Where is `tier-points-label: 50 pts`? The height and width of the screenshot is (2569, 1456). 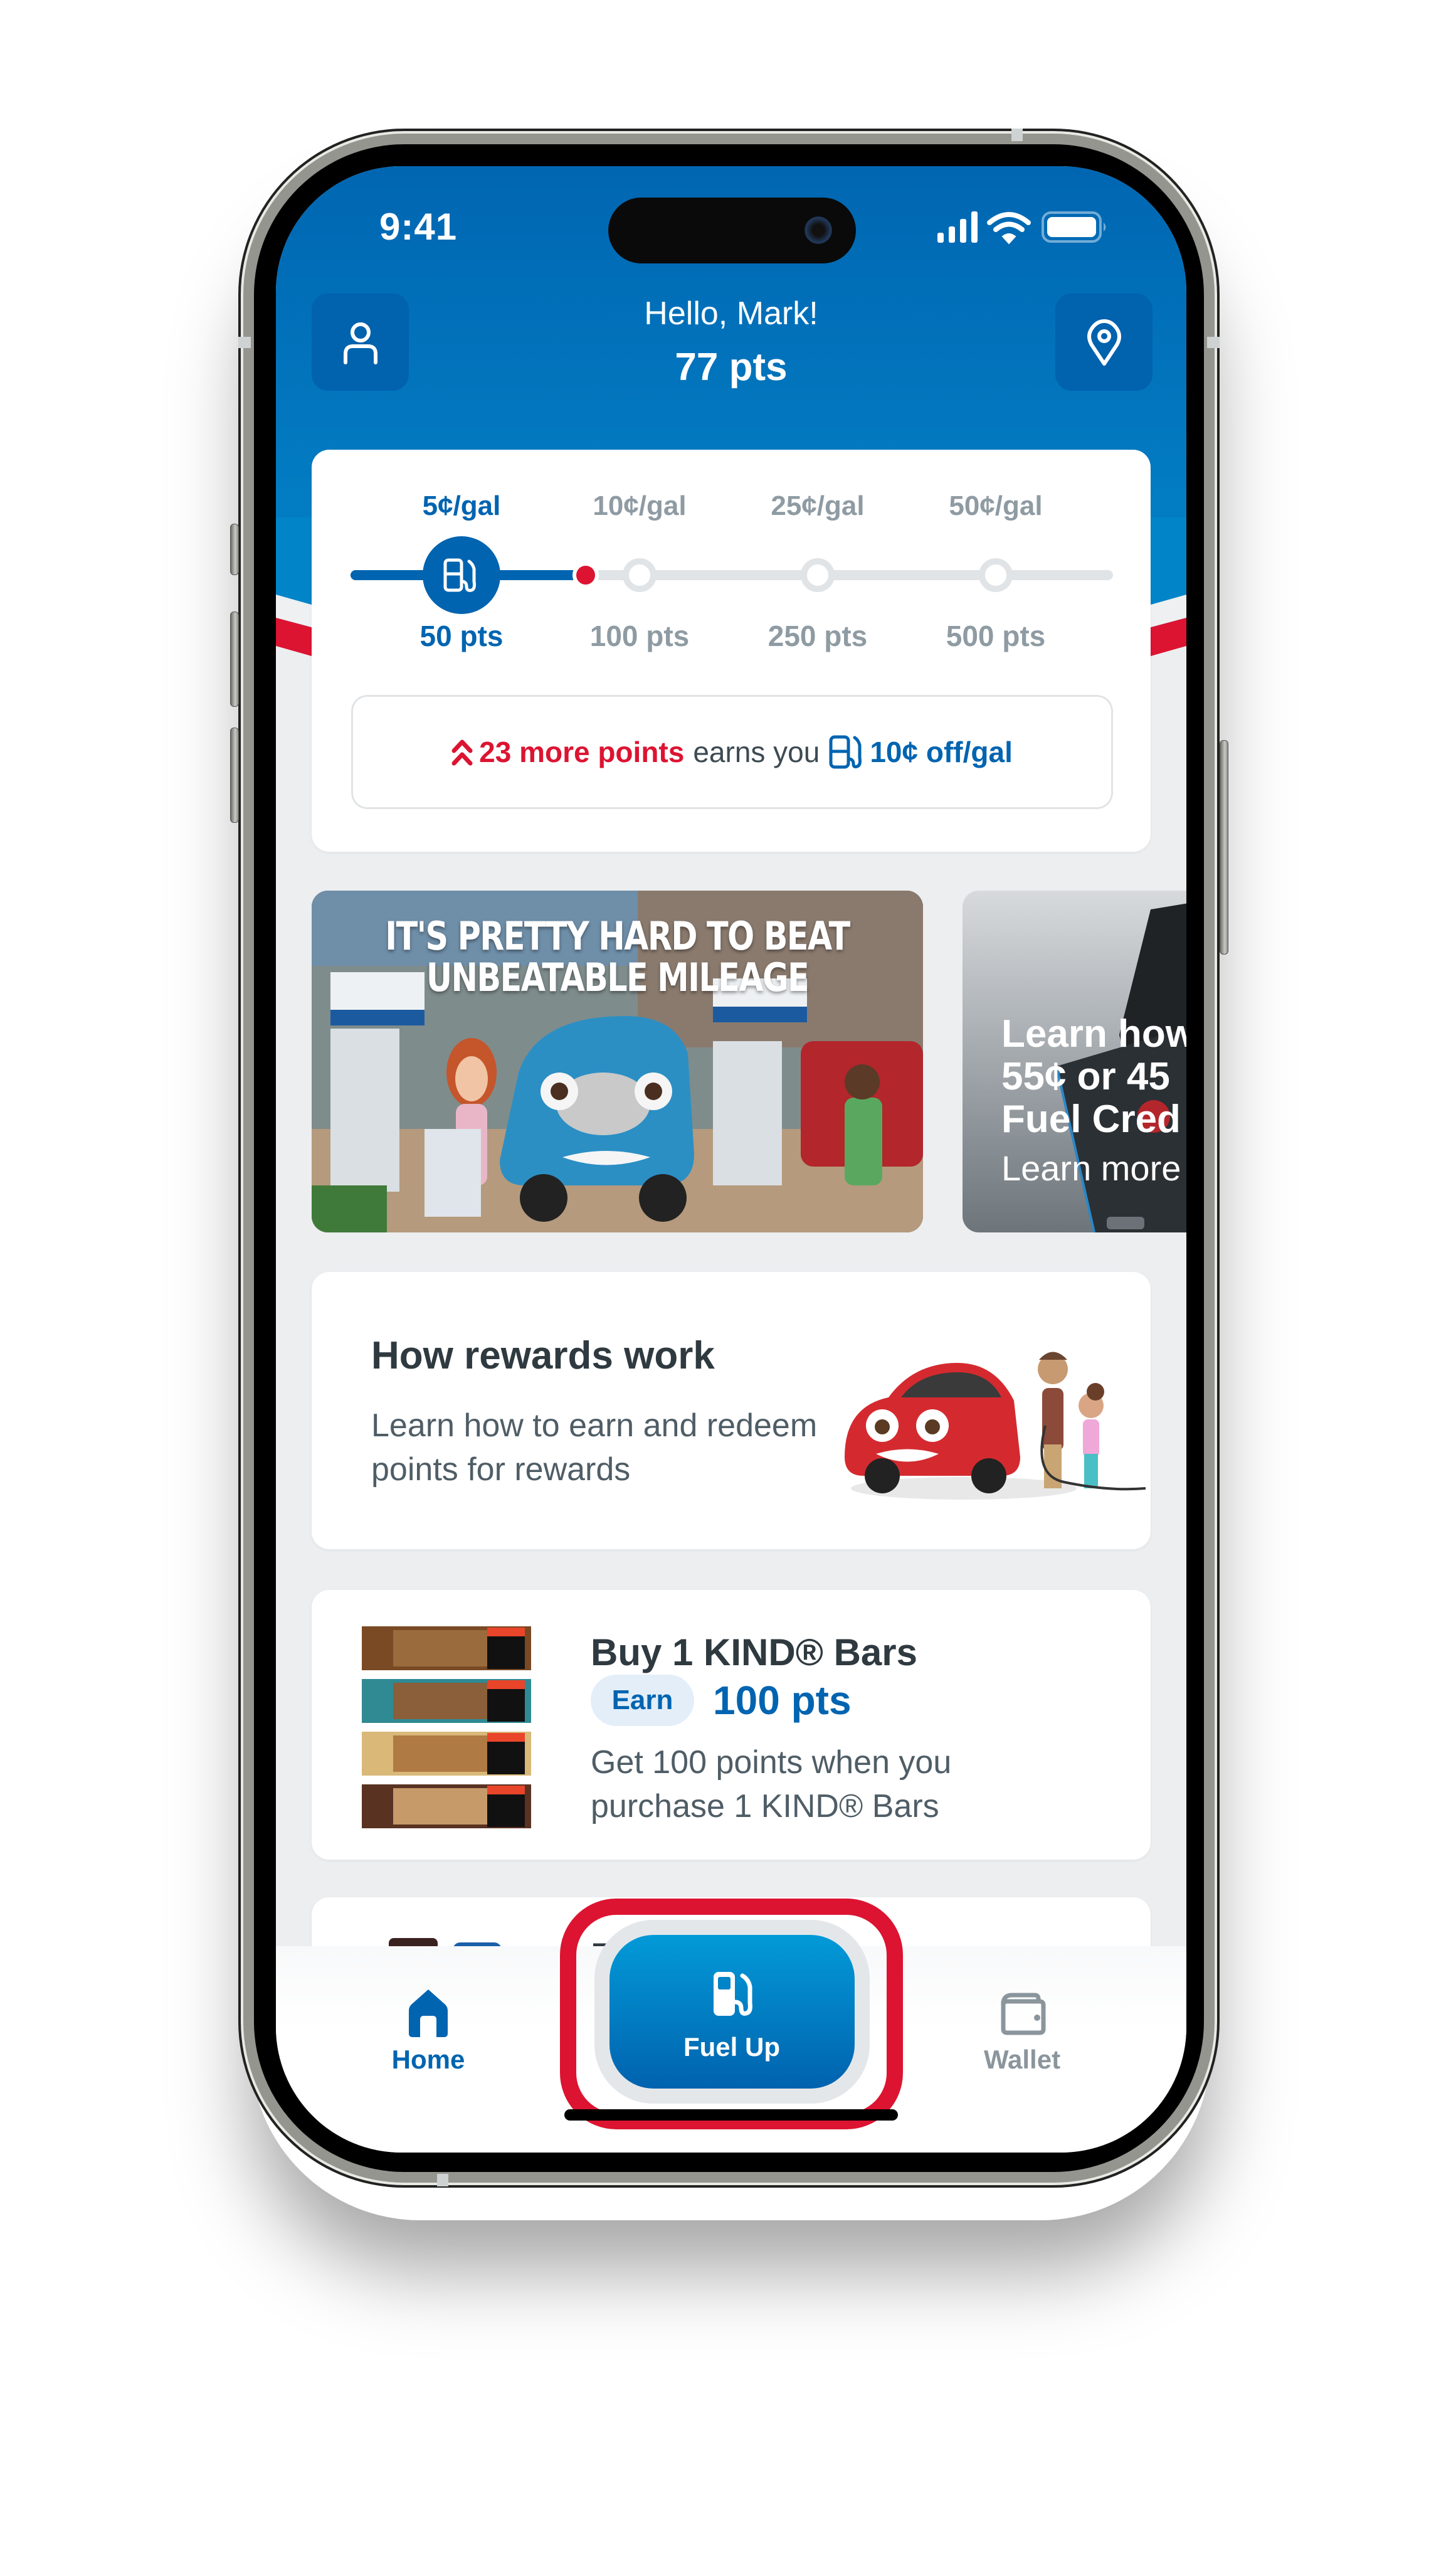 tier-points-label: 50 pts is located at coordinates (462, 636).